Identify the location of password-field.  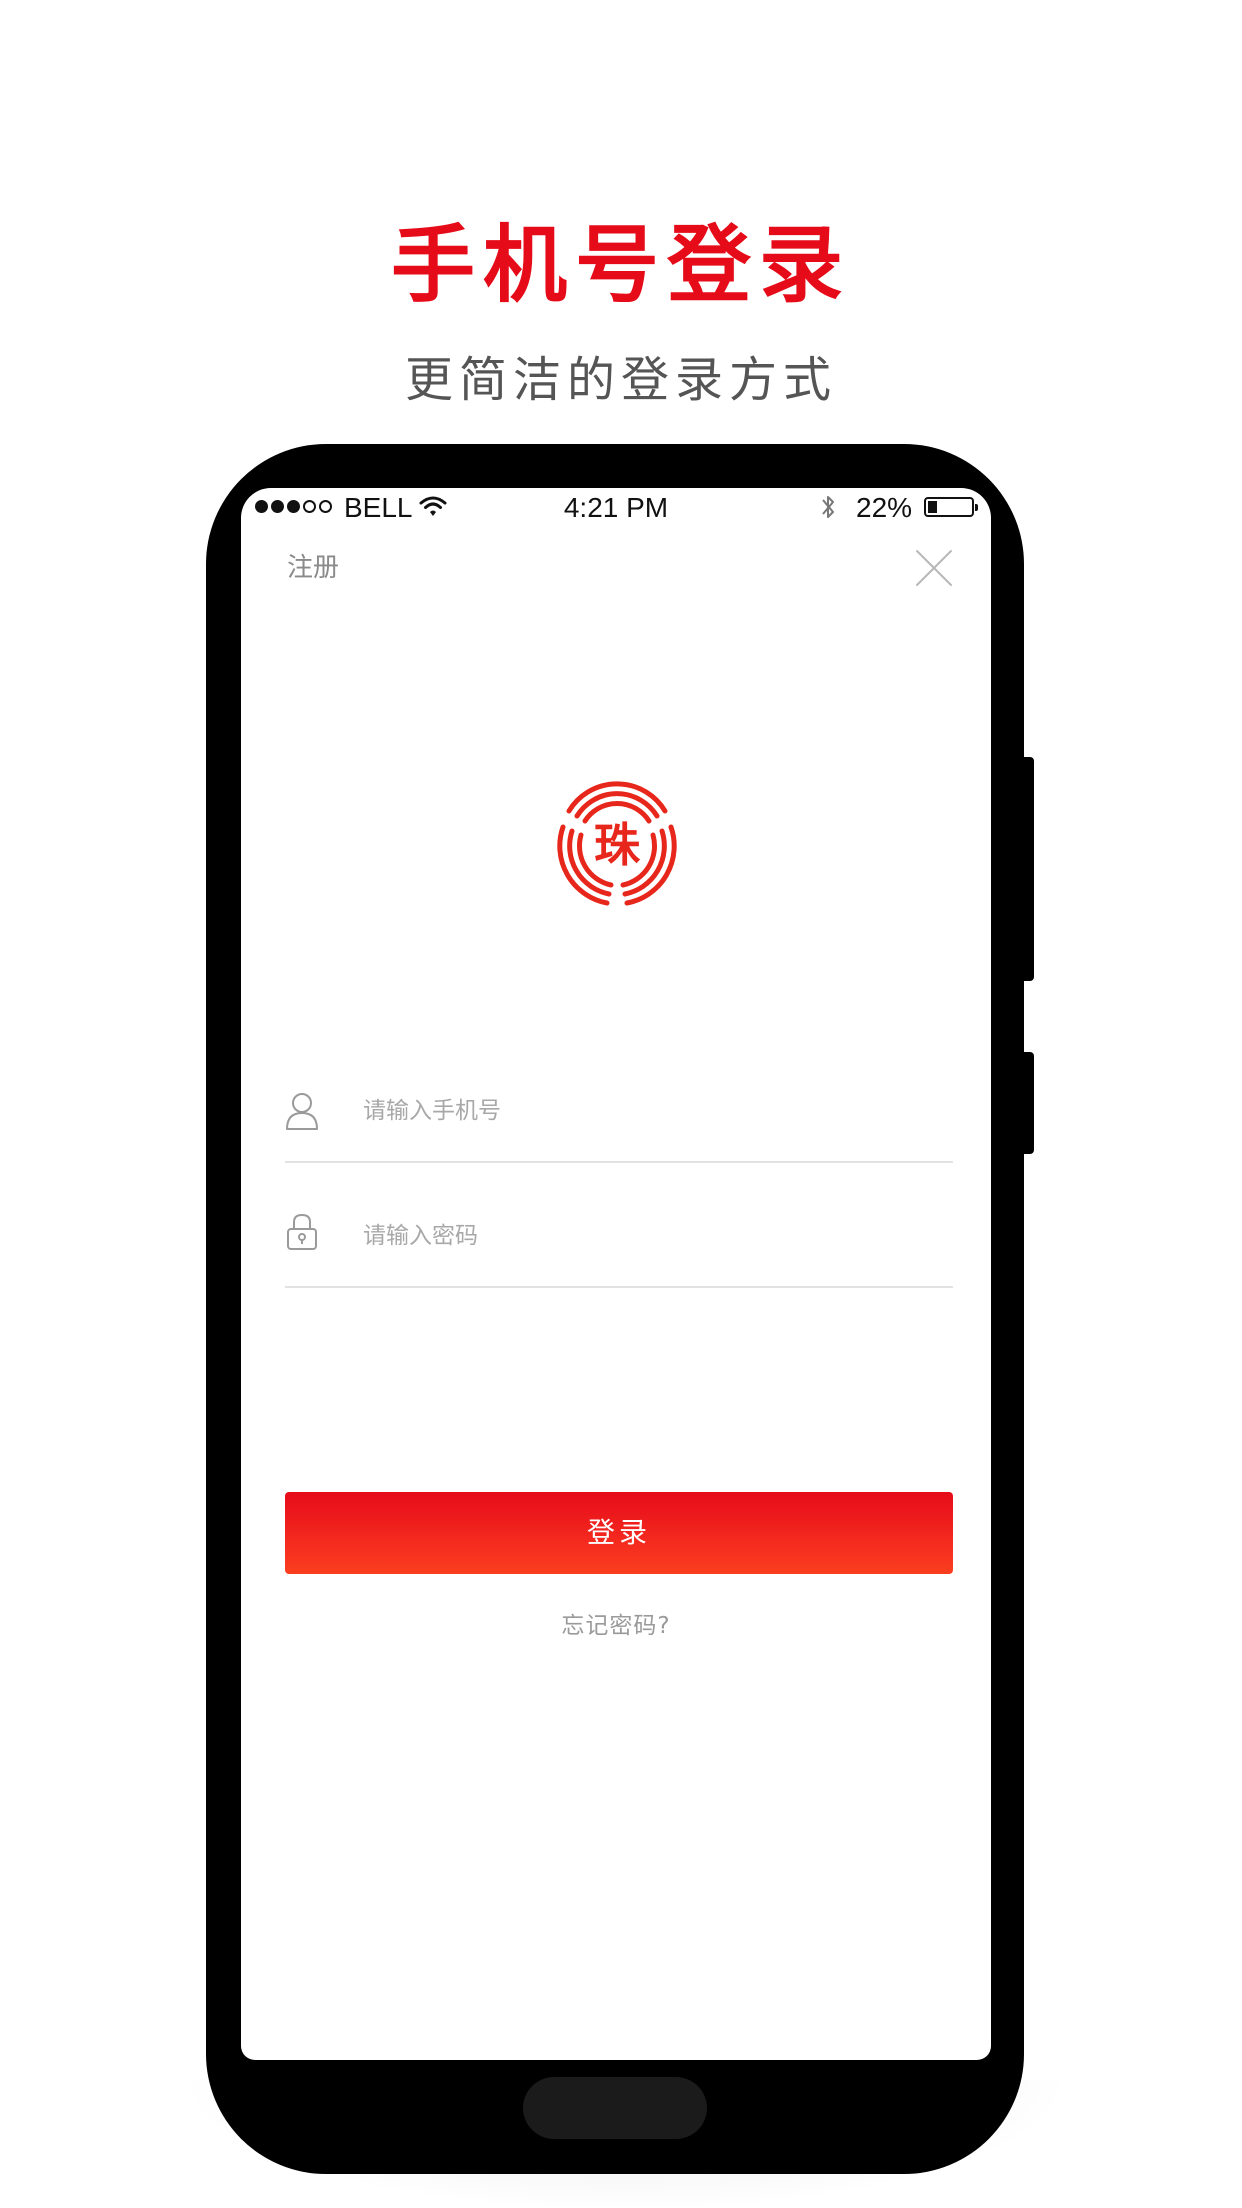
(619, 1247).